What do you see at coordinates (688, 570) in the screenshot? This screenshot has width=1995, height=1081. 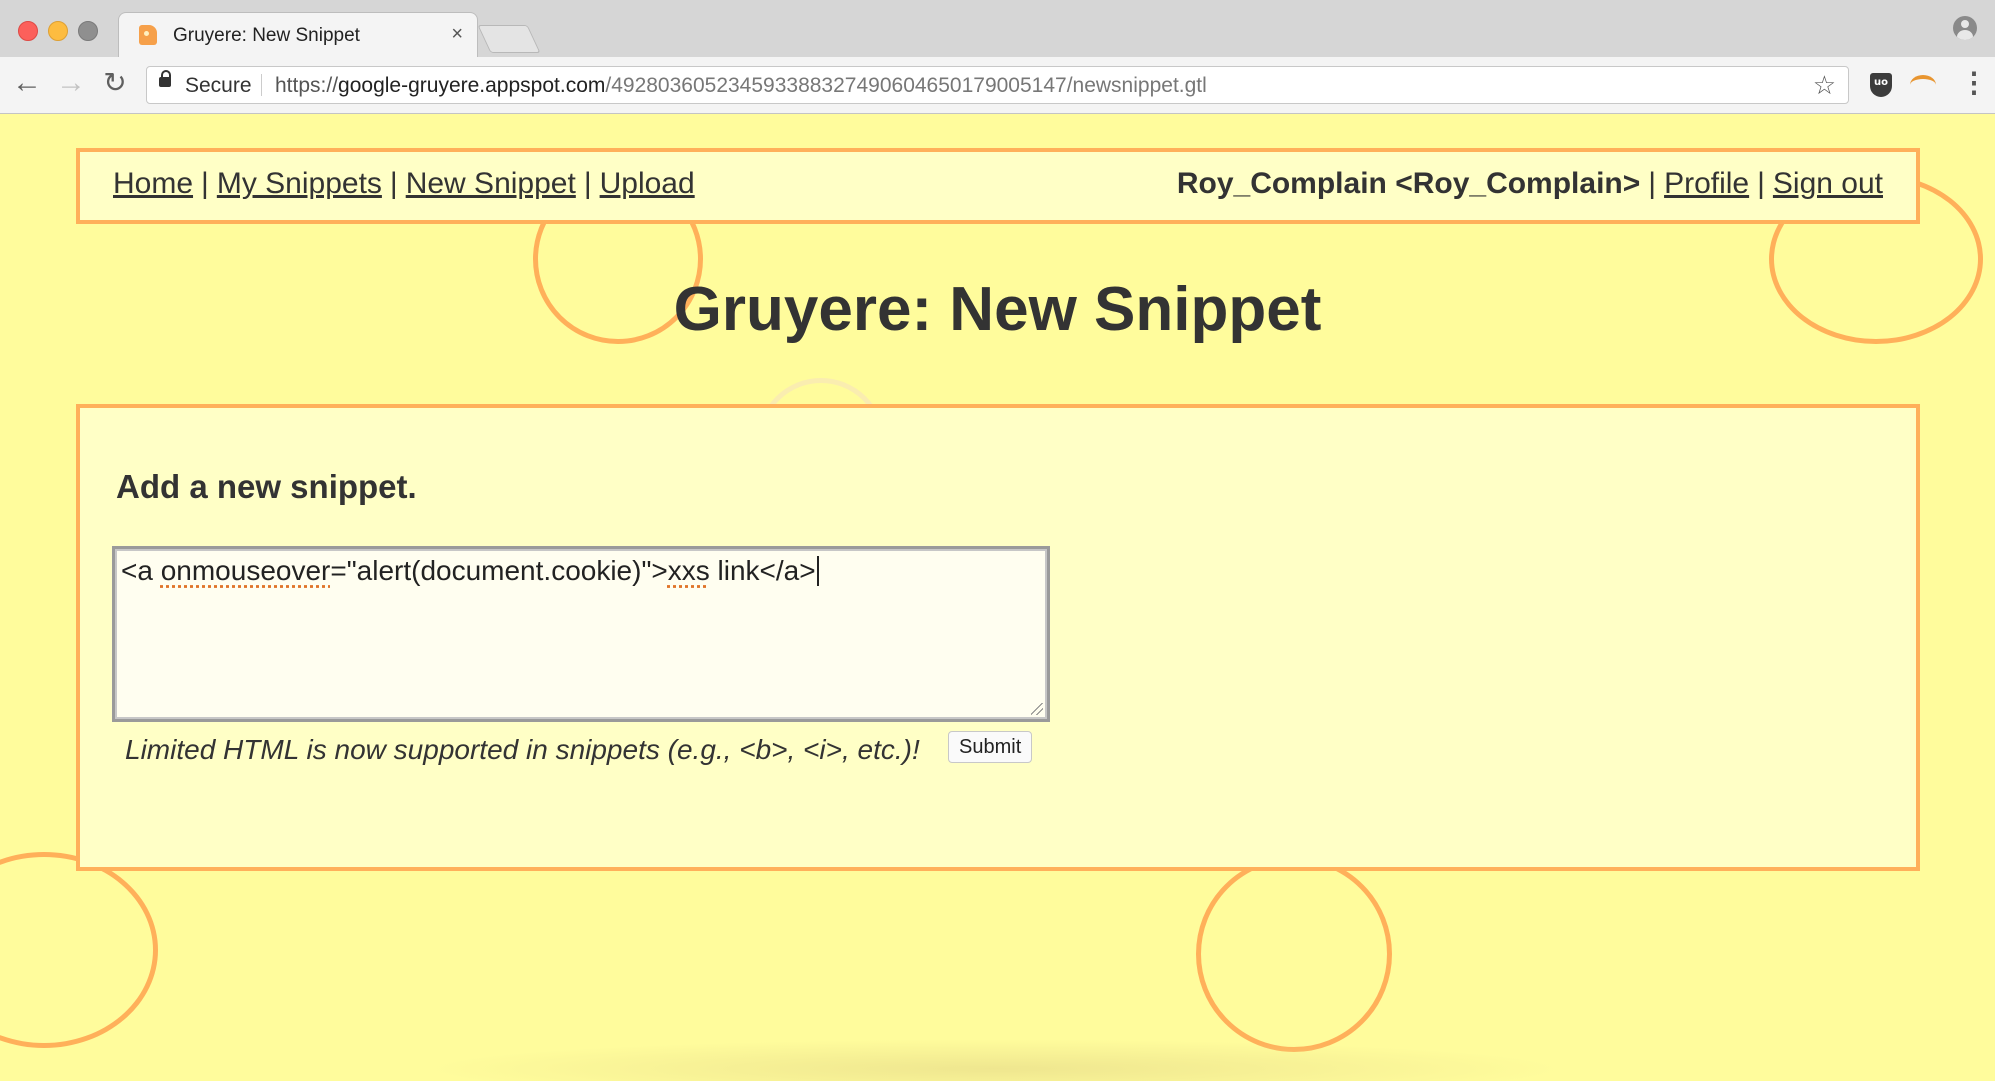 I see `snippet-text-misspelled: xxs` at bounding box center [688, 570].